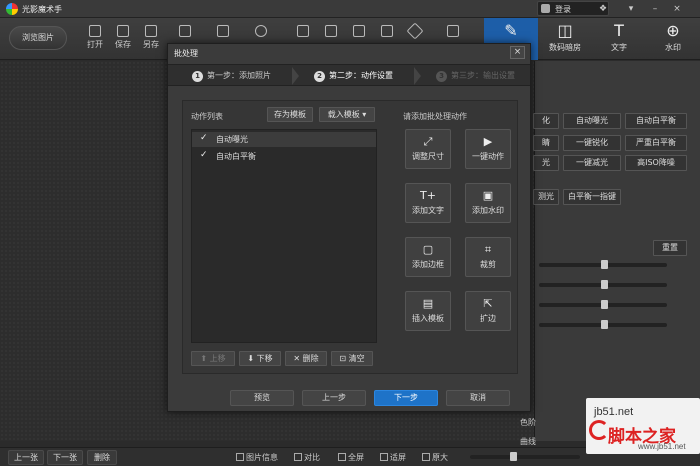  Describe the element at coordinates (488, 141) in the screenshot. I see `play-icon: ▶` at that location.